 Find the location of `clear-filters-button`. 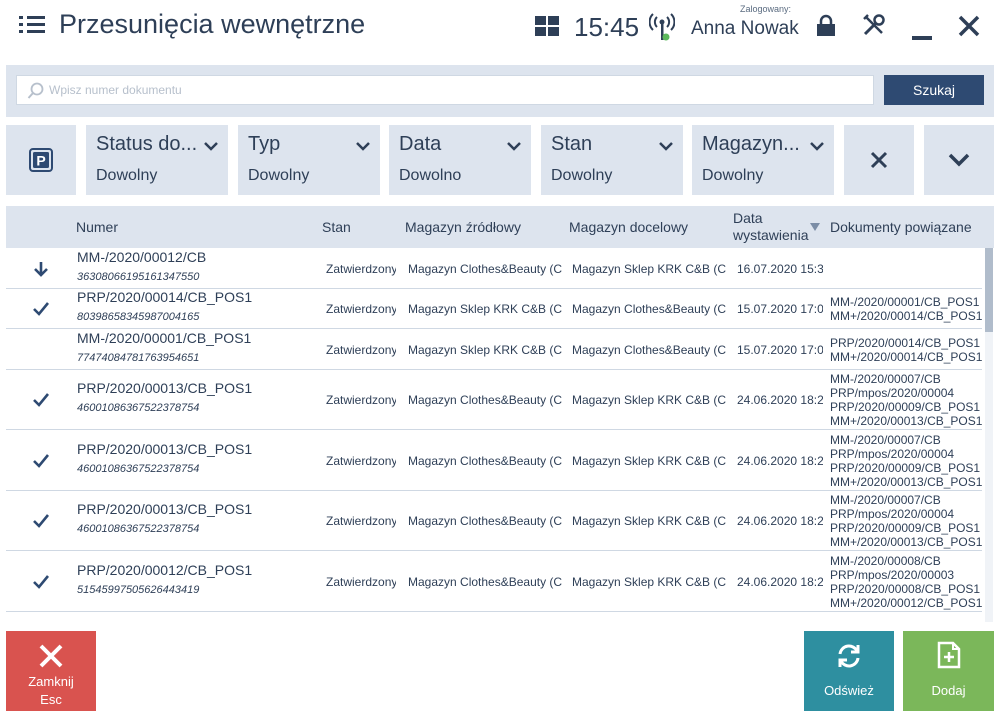

clear-filters-button is located at coordinates (879, 160).